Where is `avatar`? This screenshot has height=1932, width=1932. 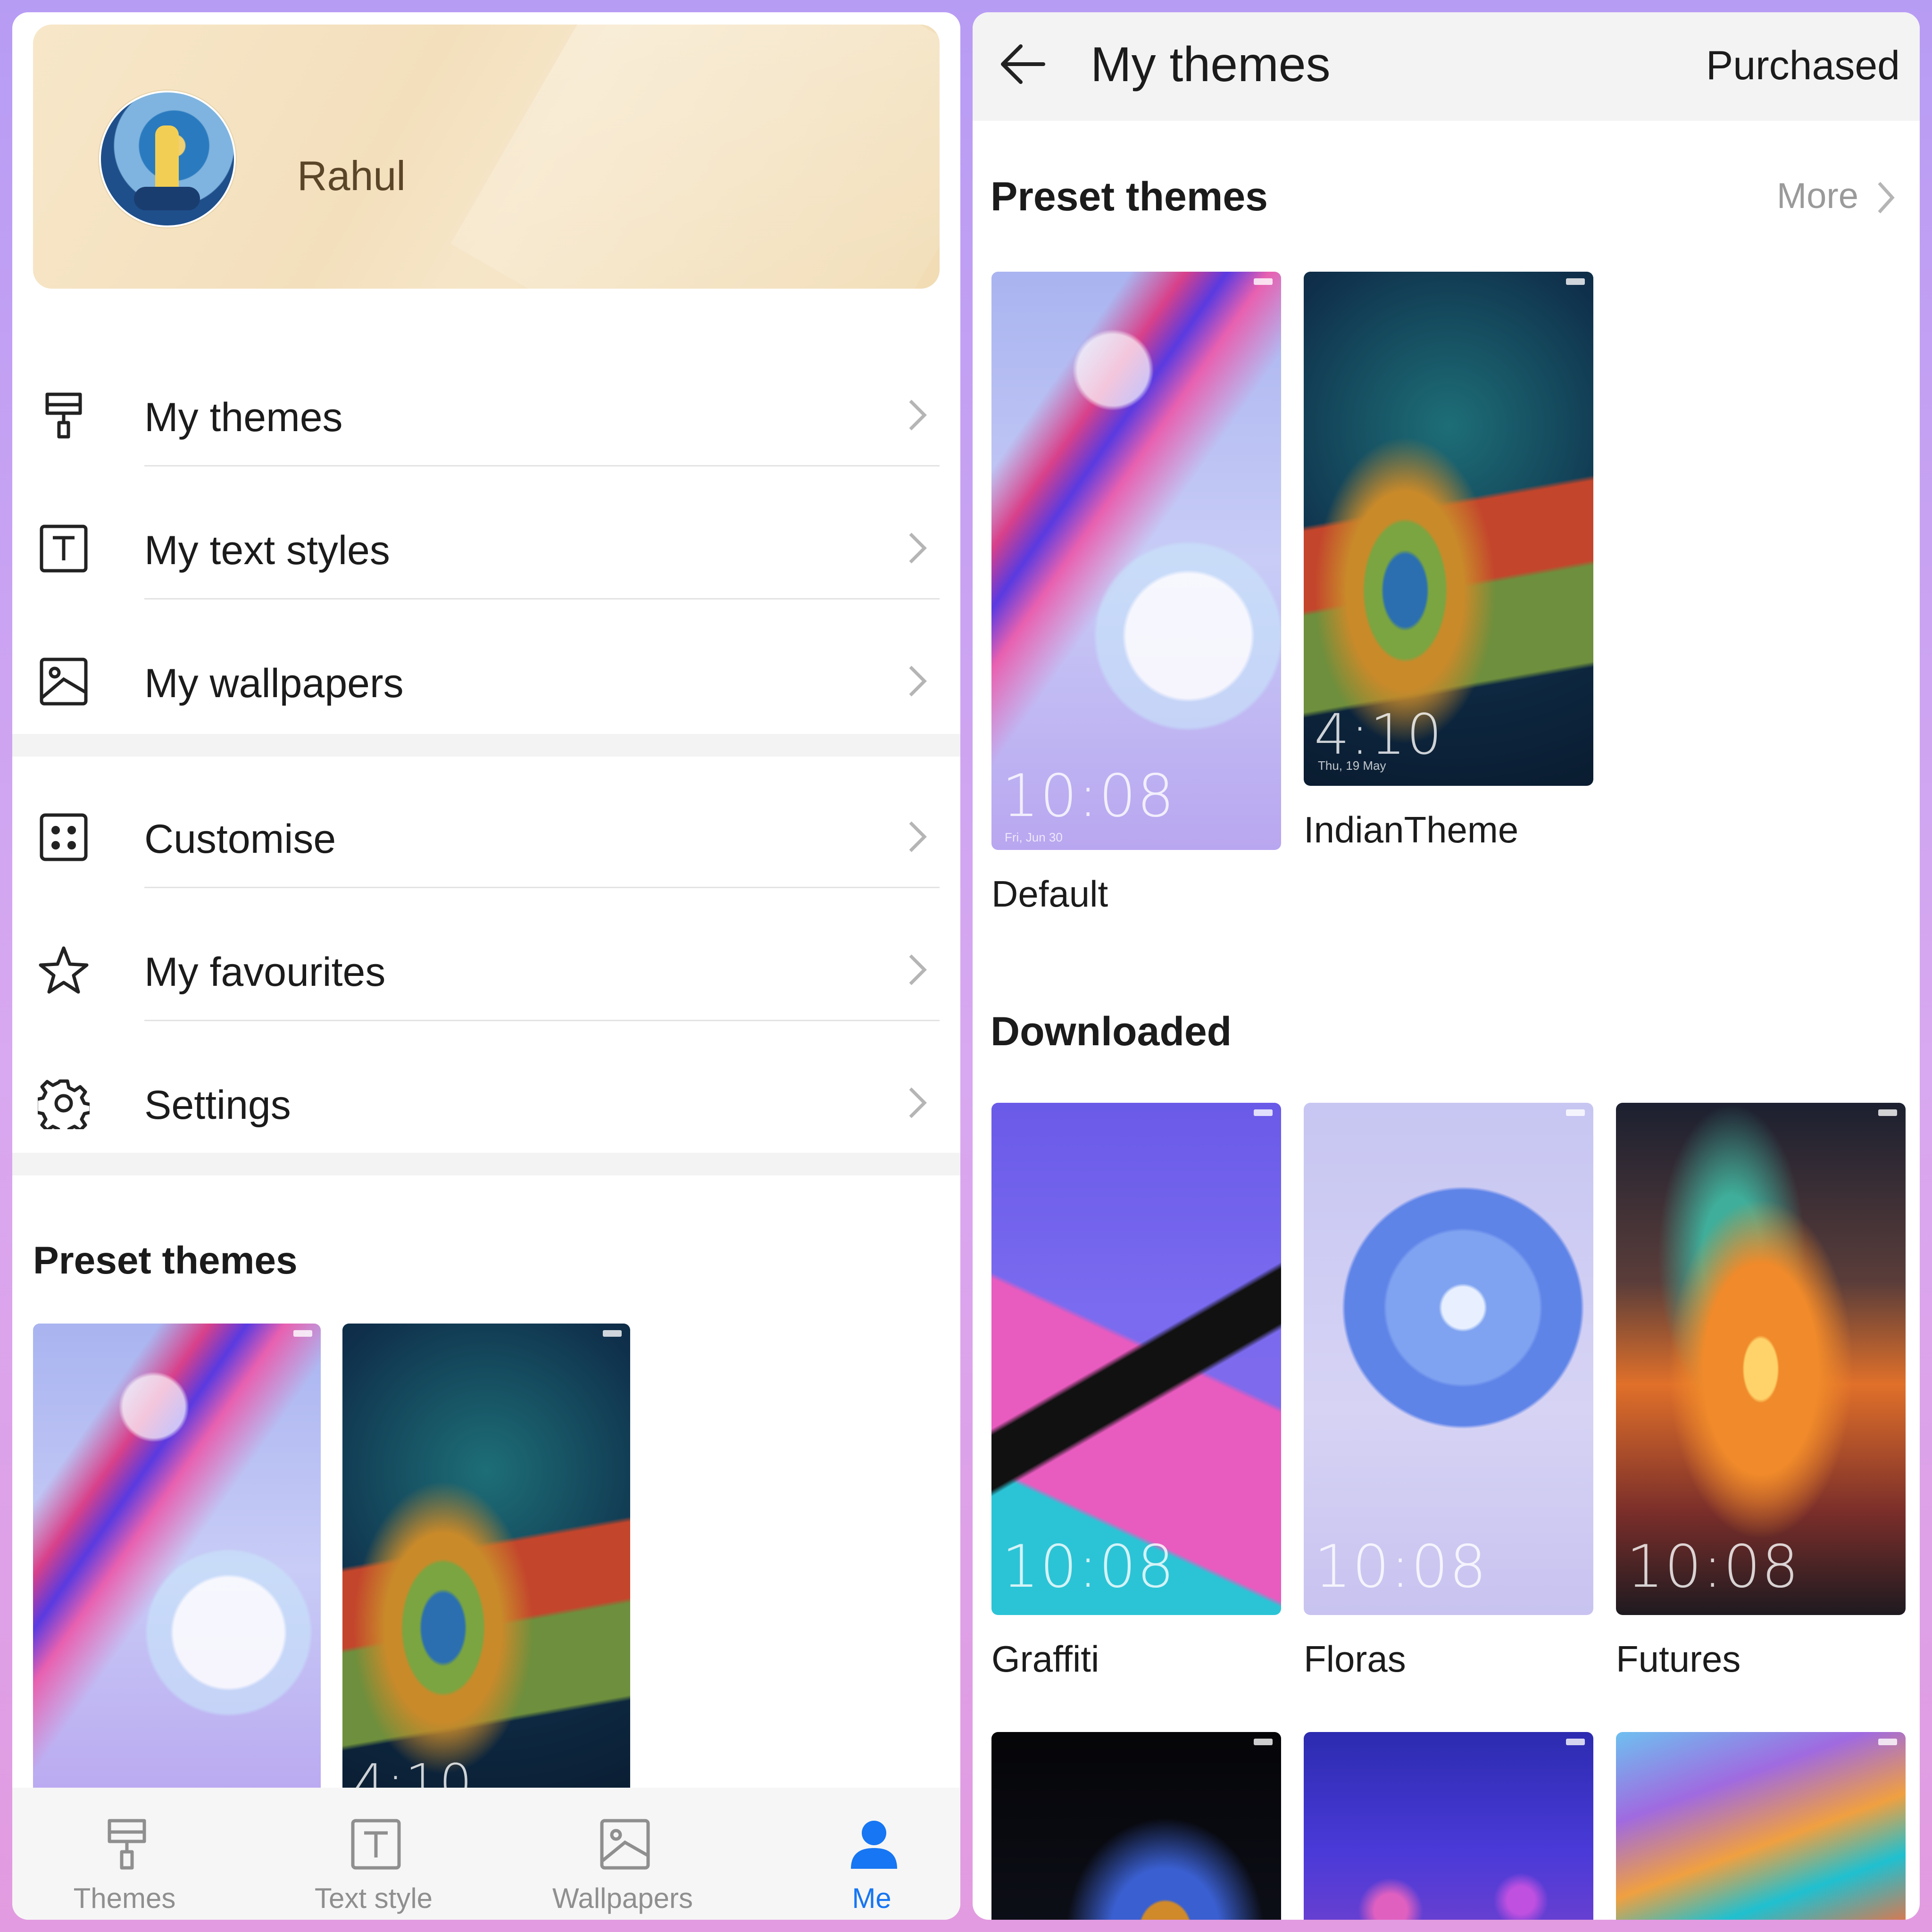
avatar is located at coordinates (167, 159).